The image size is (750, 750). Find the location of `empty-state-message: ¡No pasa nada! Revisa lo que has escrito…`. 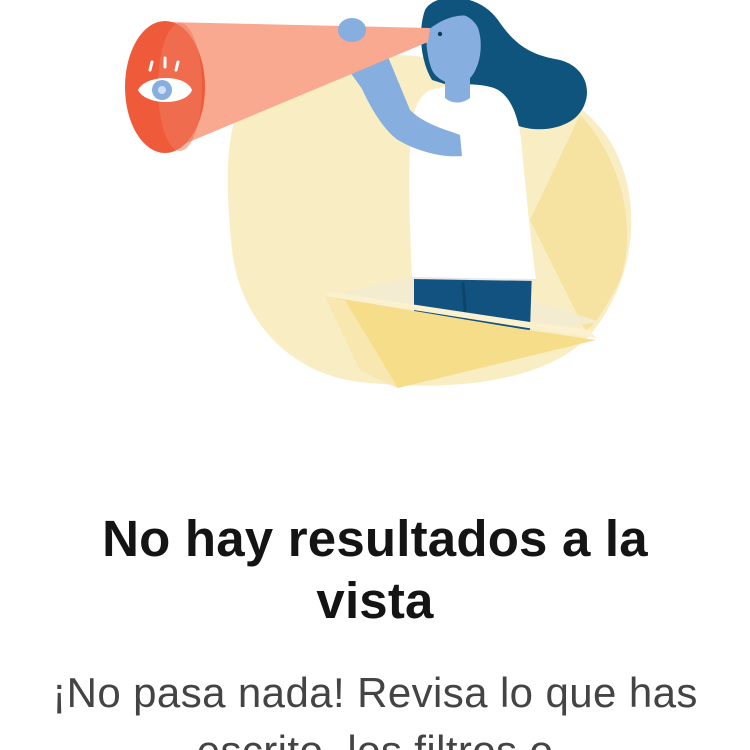

empty-state-message: ¡No pasa nada! Revisa lo que has escrito… is located at coordinates (375, 709).